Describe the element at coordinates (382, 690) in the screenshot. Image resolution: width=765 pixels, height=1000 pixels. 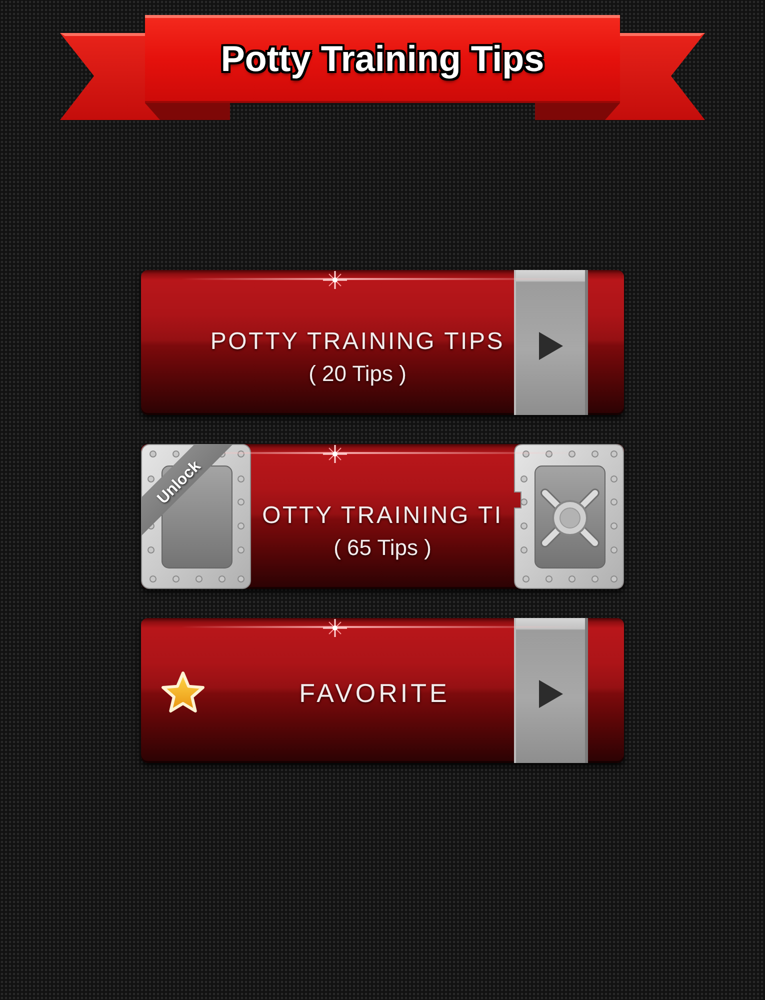
I see `menu-button: FAVORITE` at that location.